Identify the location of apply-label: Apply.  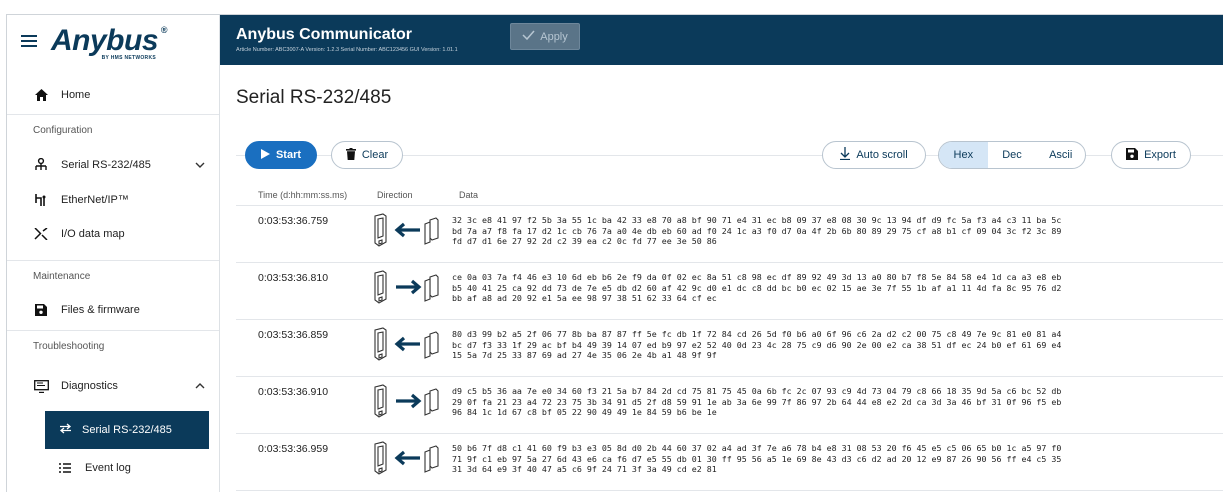
(554, 36).